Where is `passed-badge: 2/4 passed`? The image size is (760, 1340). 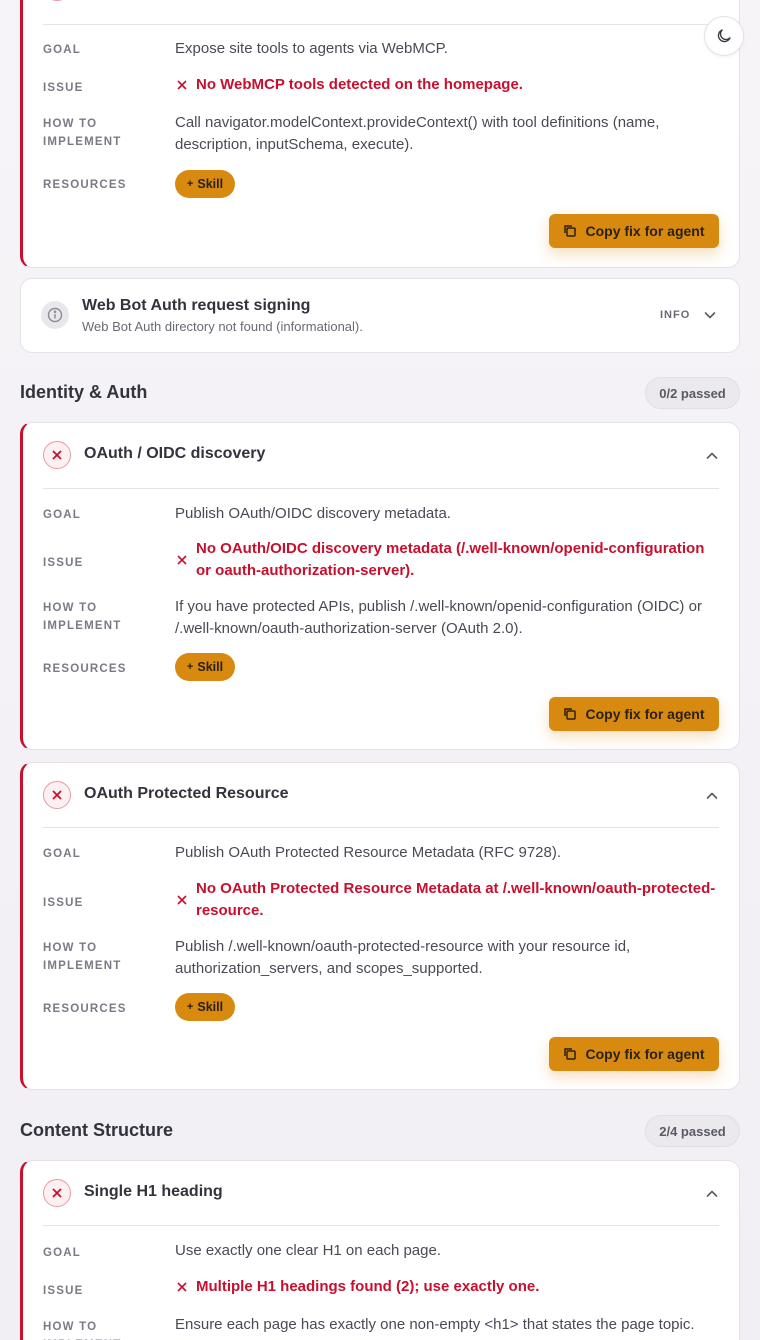
passed-badge: 2/4 passed is located at coordinates (692, 1131).